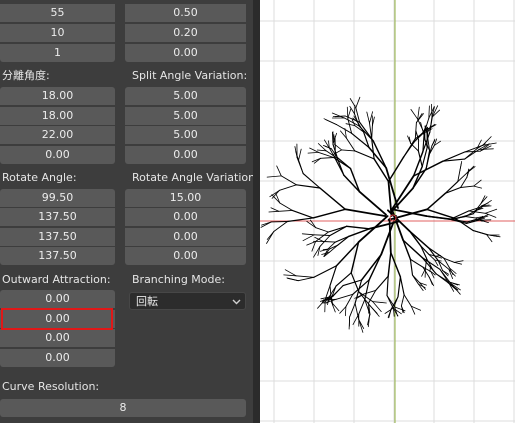 The width and height of the screenshot is (515, 423). I want to click on branching-mode-label: Branching Mode:, so click(178, 279).